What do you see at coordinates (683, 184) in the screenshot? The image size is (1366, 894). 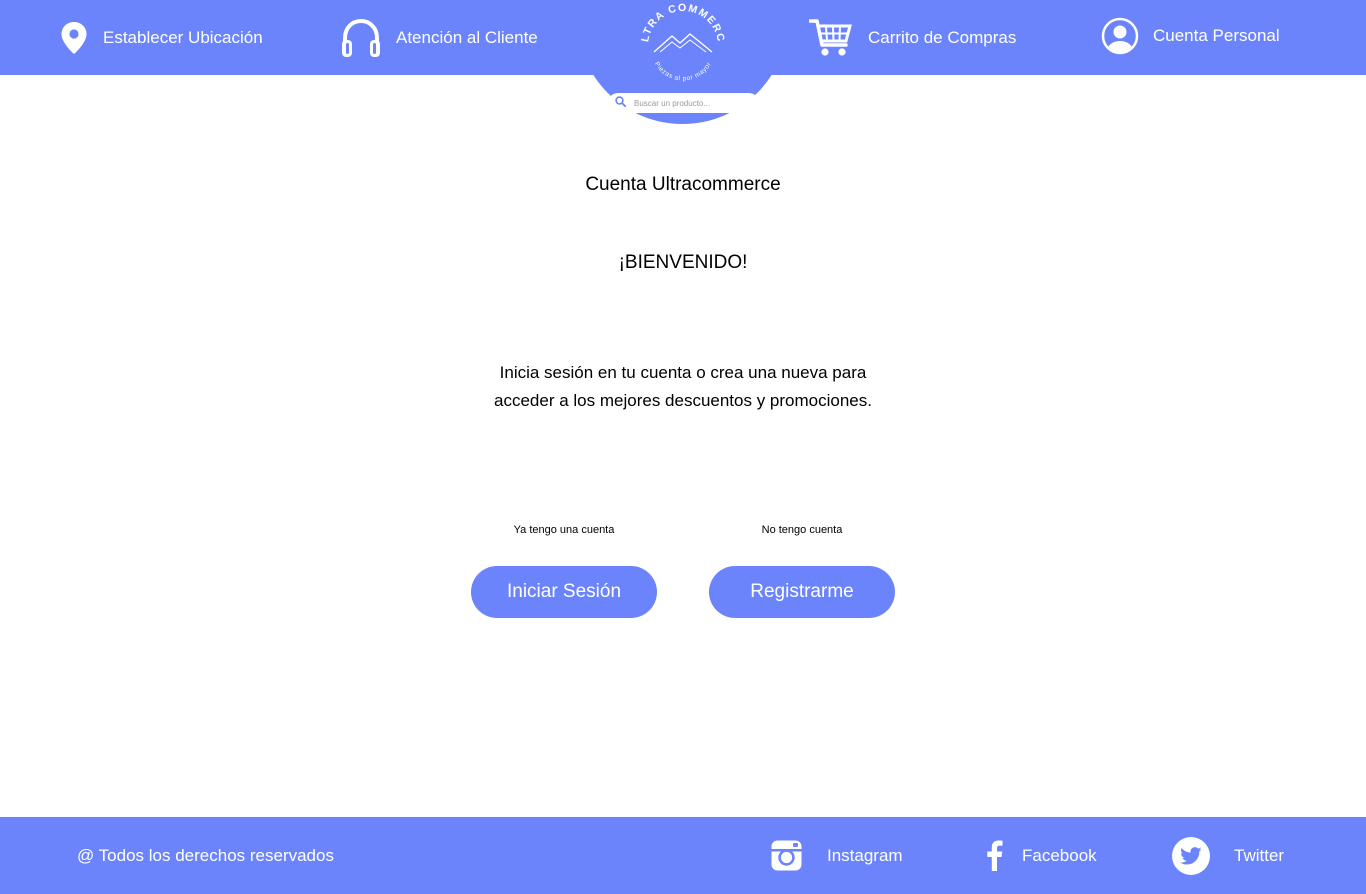 I see `page-title: Cuenta Ultracommerce` at bounding box center [683, 184].